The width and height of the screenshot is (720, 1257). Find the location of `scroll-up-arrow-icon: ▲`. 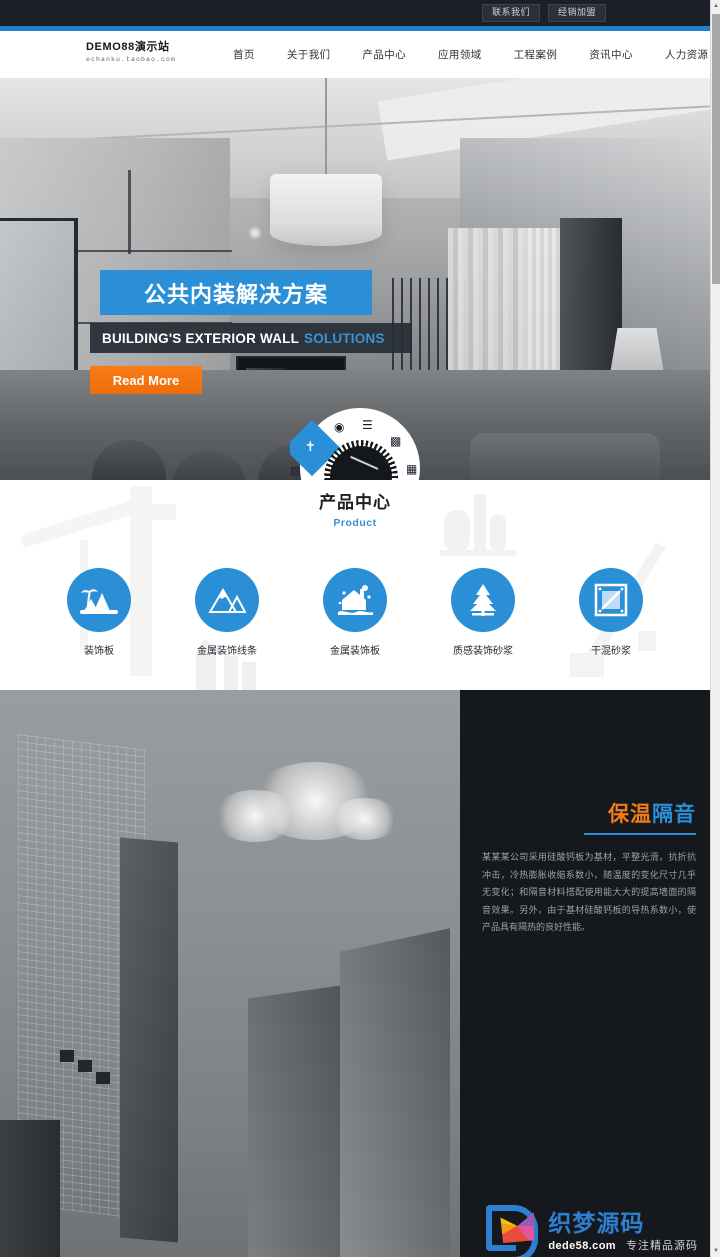

scroll-up-arrow-icon: ▲ is located at coordinates (715, 6).